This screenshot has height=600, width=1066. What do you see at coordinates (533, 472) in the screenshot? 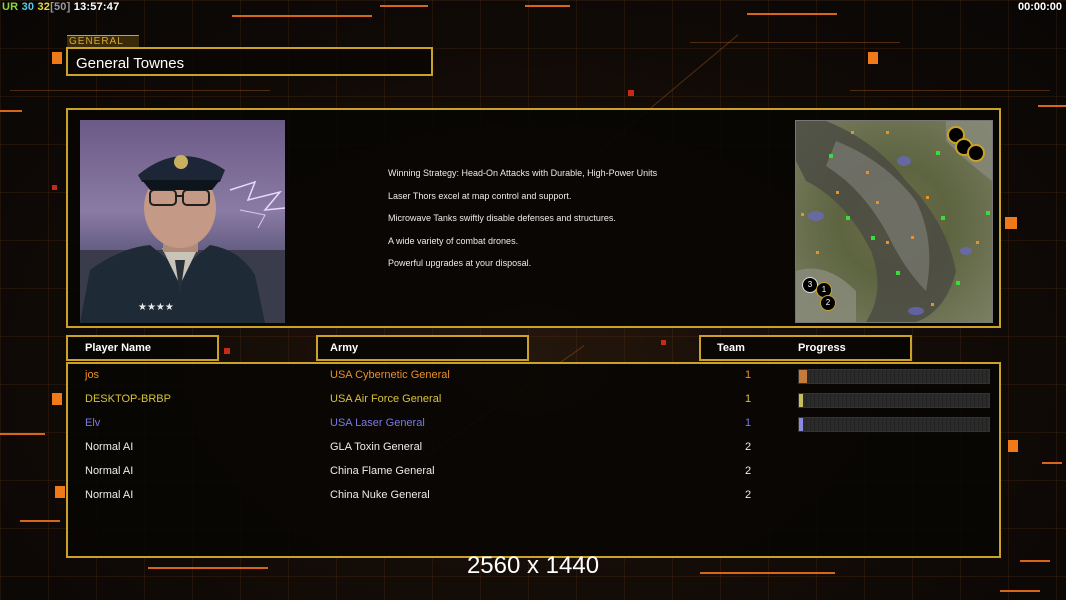
I see `table-row: Normal AI China Flame General 2` at bounding box center [533, 472].